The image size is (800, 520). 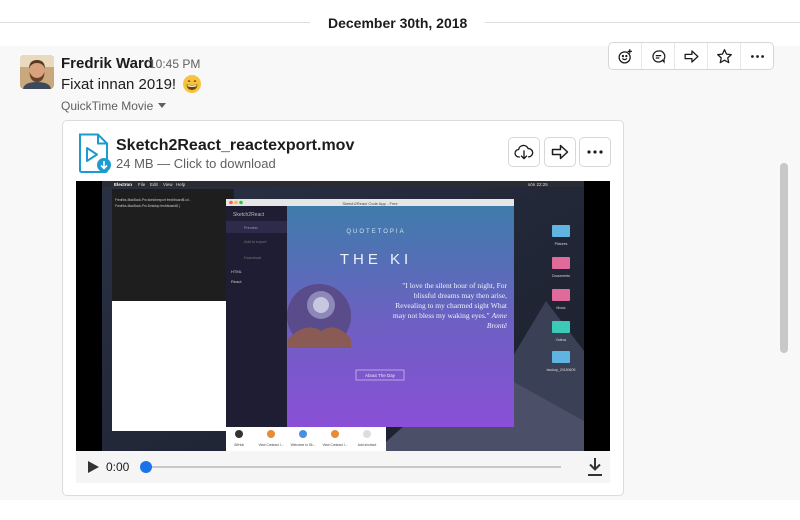 I want to click on message-actions, so click(x=691, y=56).